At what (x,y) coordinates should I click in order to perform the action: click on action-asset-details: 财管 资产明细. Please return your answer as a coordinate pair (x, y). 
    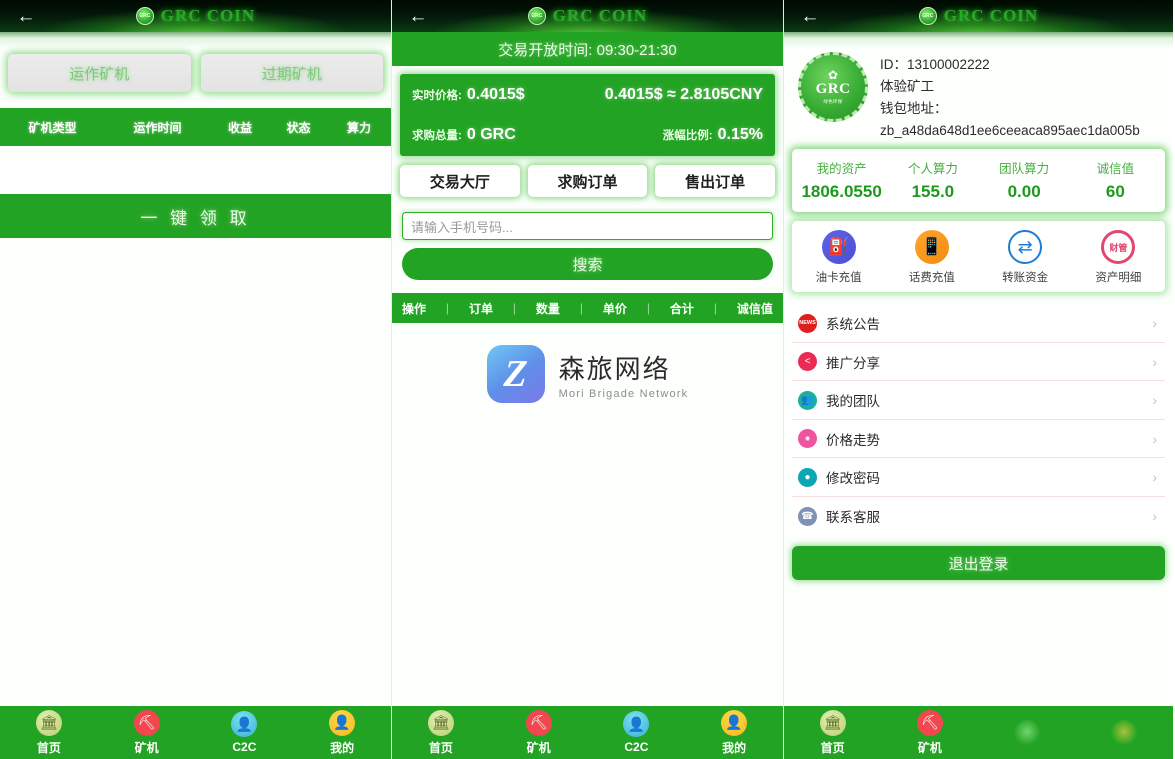
    Looking at the image, I should click on (1118, 257).